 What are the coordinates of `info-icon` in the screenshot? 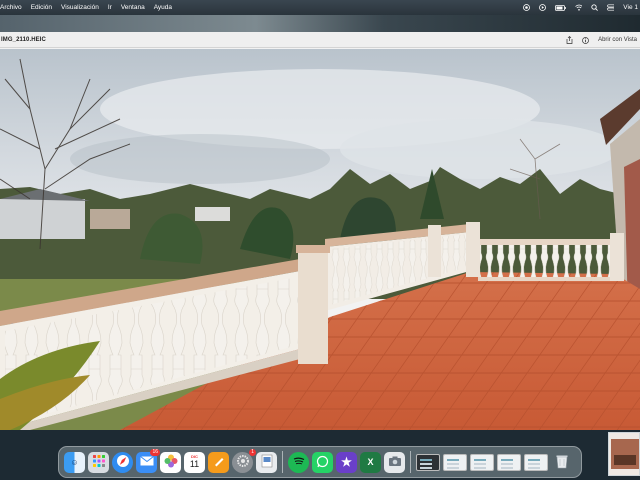 It's located at (585, 40).